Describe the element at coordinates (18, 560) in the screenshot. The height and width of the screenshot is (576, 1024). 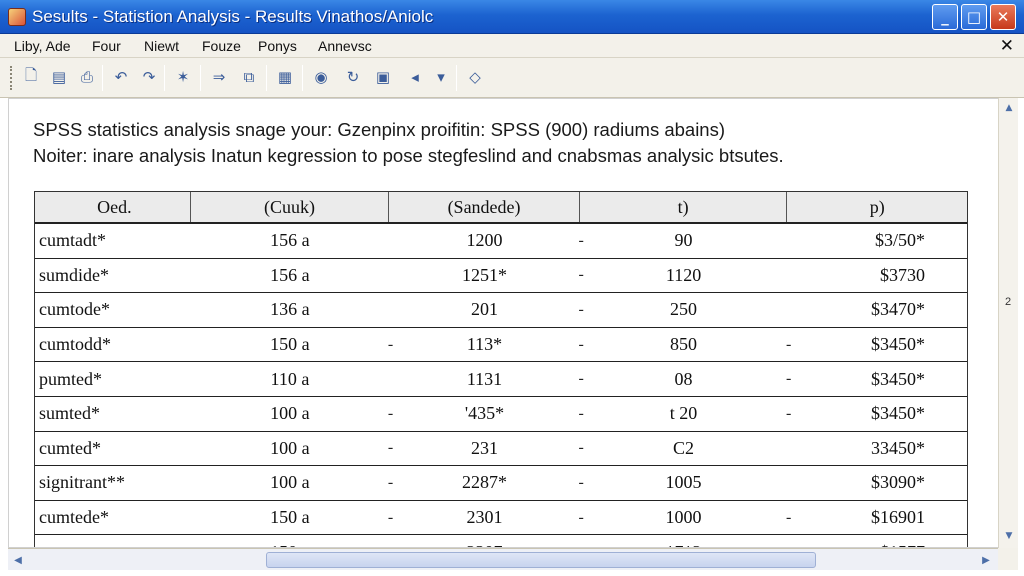
I see `scroll-left-icon: ◀` at that location.